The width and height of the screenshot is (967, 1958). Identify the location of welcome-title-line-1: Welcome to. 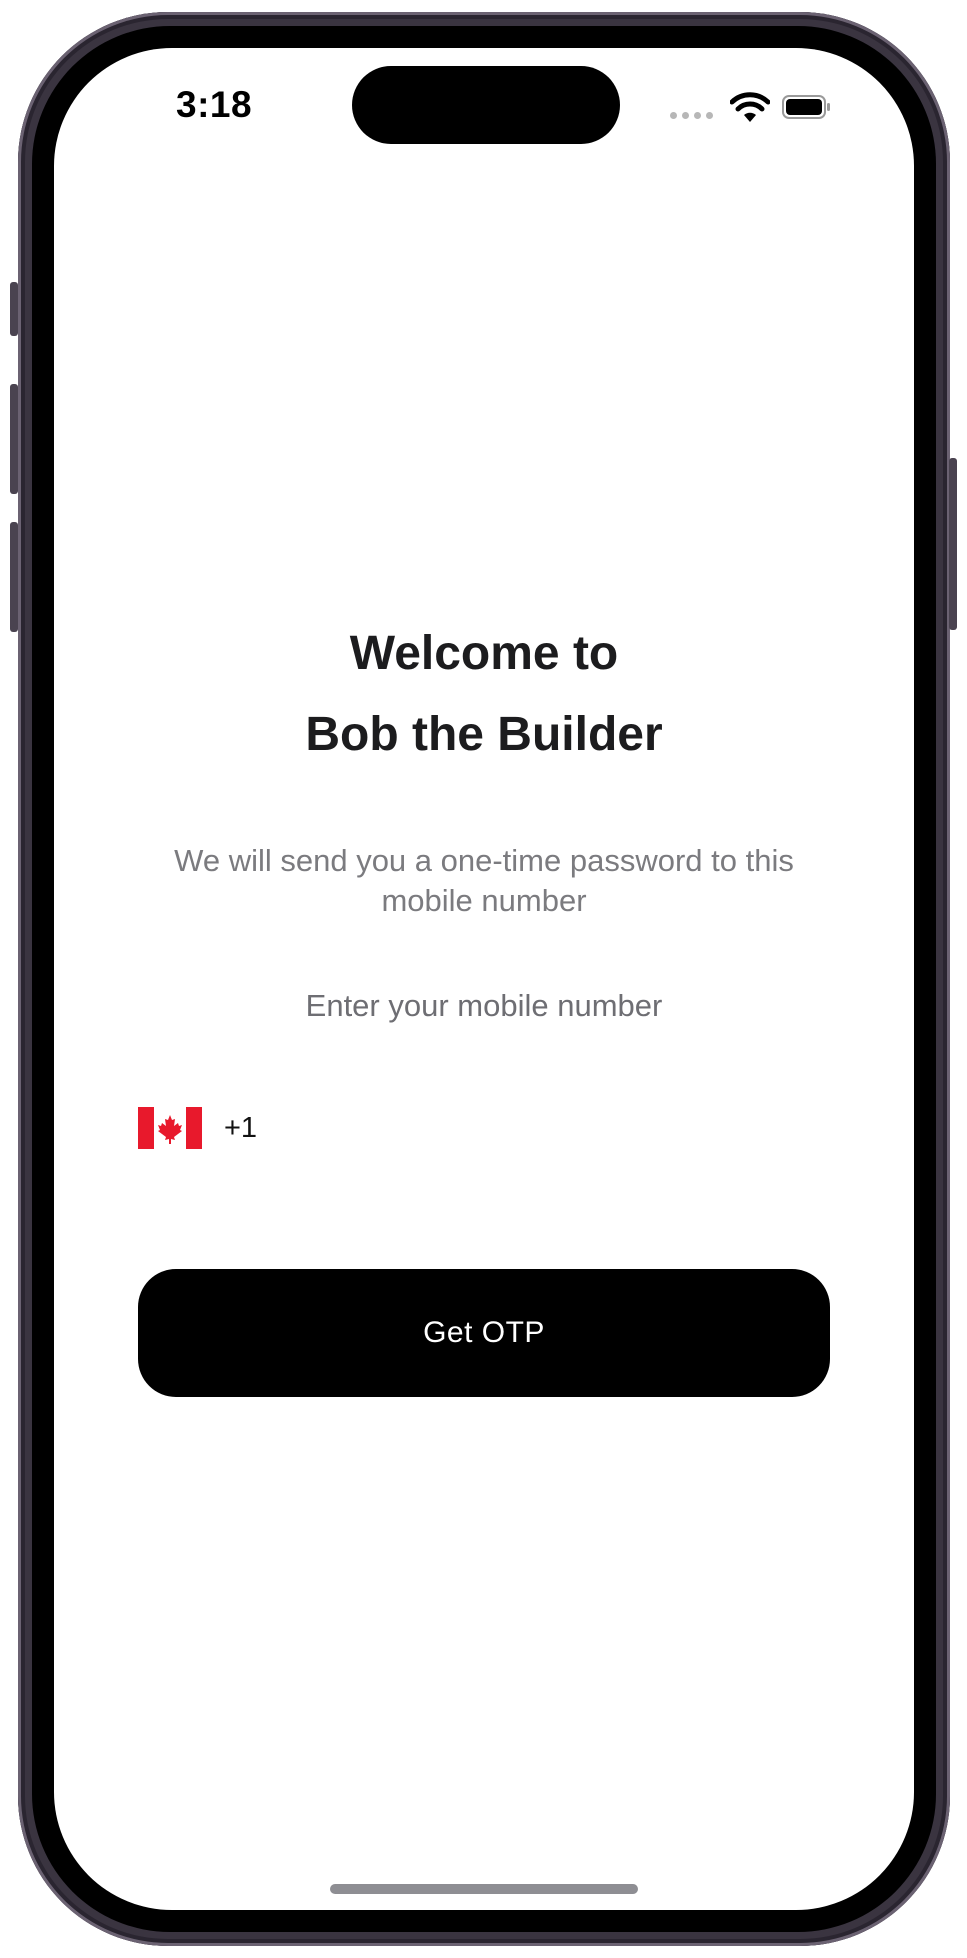
(484, 653).